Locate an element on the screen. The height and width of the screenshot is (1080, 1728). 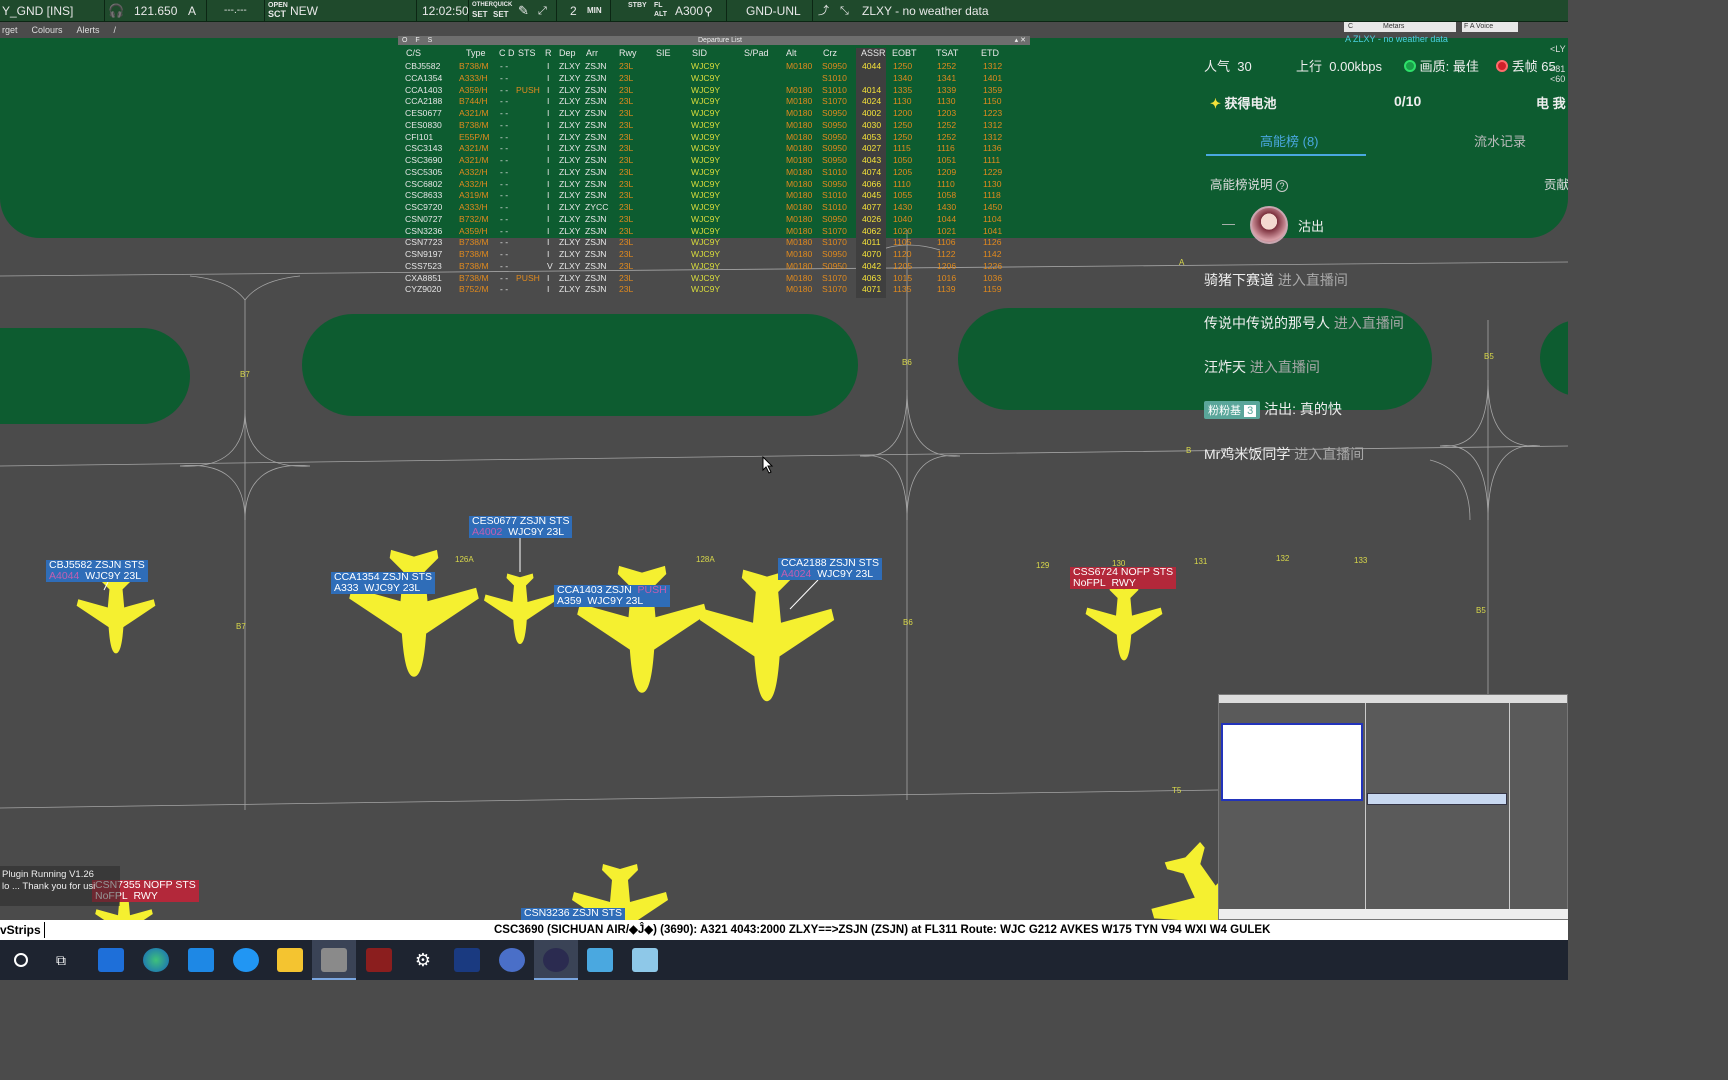
aircraft-tag: CCA1354 ZSJN STS A333 WJC9Y 23L is located at coordinates (383, 583).